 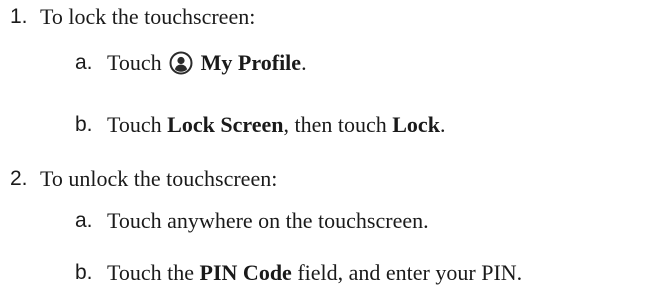 What do you see at coordinates (251, 62) in the screenshot?
I see `step-1a-bold: My Profile` at bounding box center [251, 62].